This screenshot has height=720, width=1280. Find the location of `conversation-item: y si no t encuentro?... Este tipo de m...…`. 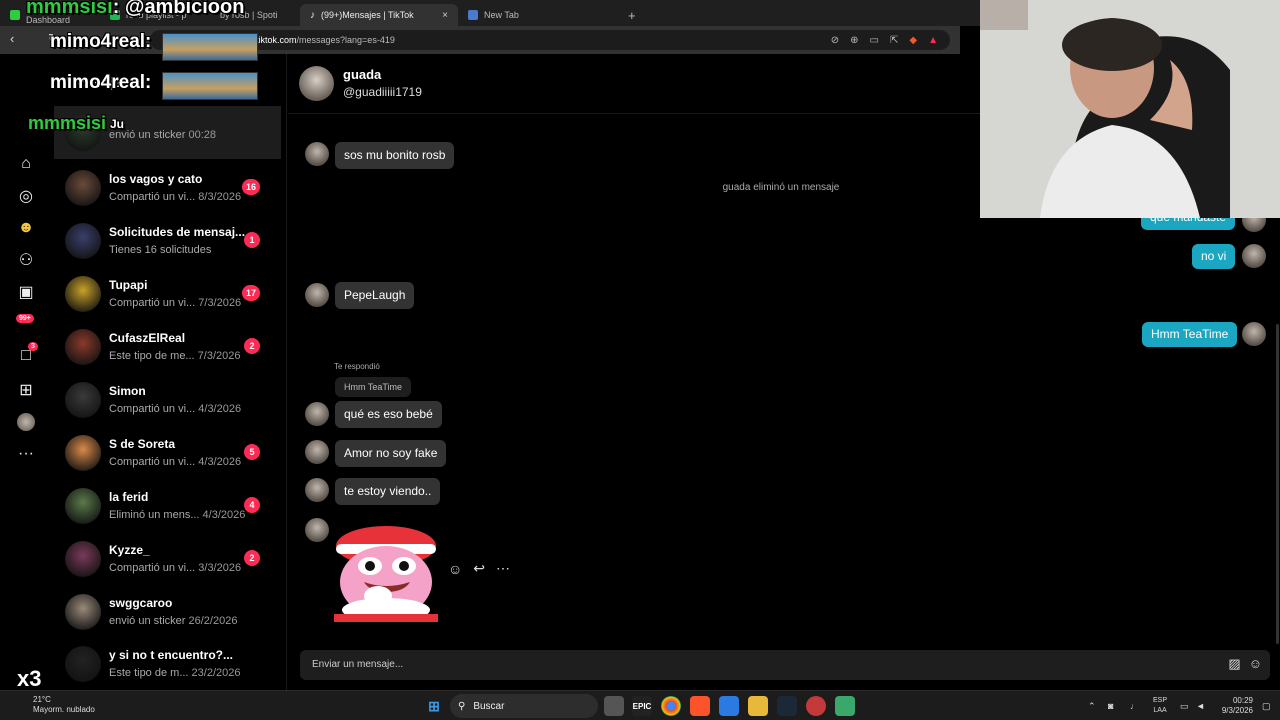

conversation-item: y si no t encuentro?... Este tipo de m...… is located at coordinates (167, 663).